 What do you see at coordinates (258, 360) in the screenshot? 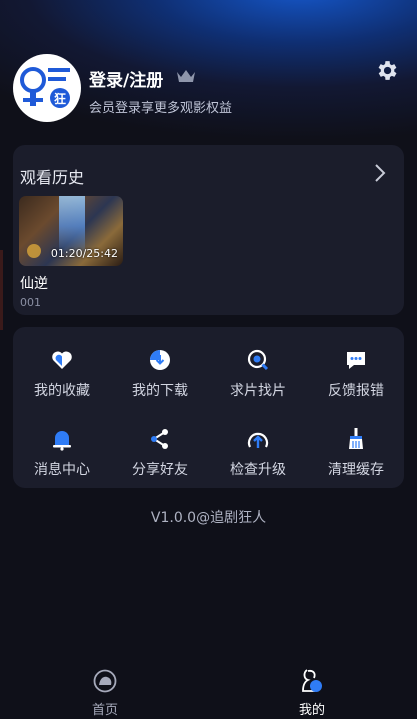
I see `search-film-icon` at bounding box center [258, 360].